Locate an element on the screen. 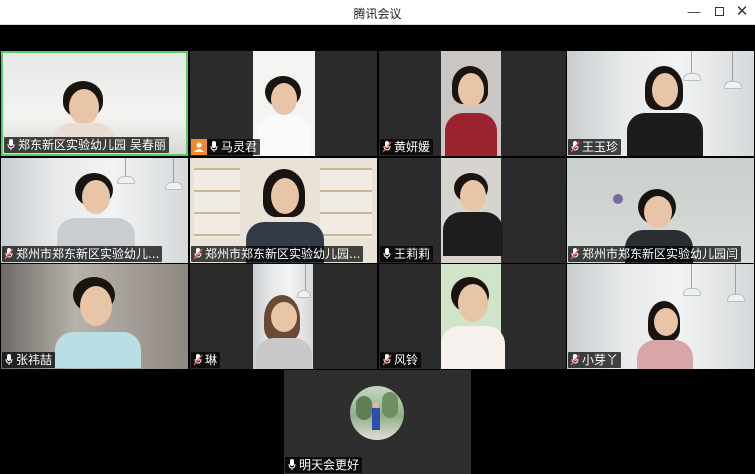 The width and height of the screenshot is (755, 474). host-icon is located at coordinates (199, 147).